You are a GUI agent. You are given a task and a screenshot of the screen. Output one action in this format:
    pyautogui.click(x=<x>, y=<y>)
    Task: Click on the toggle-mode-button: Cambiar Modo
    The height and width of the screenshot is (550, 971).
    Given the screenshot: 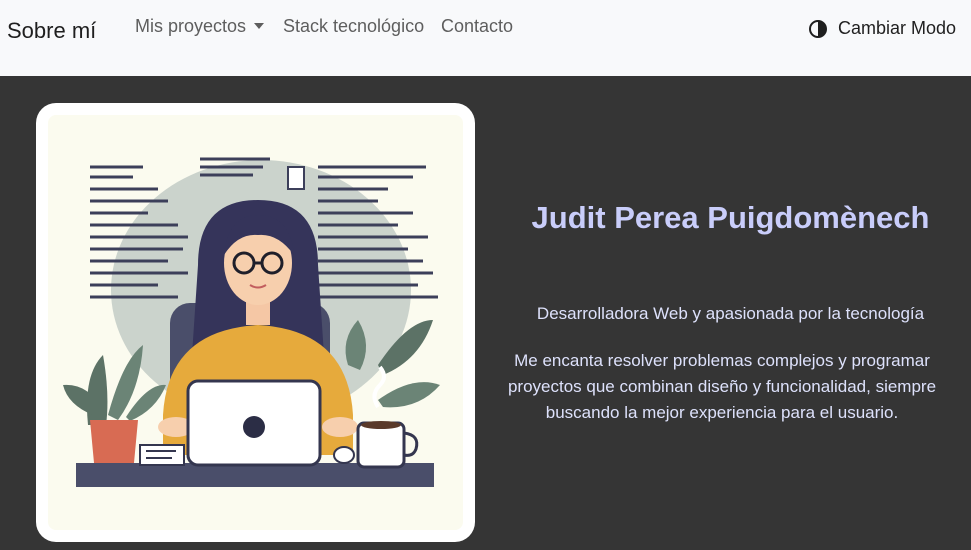 What is the action you would take?
    pyautogui.click(x=882, y=28)
    